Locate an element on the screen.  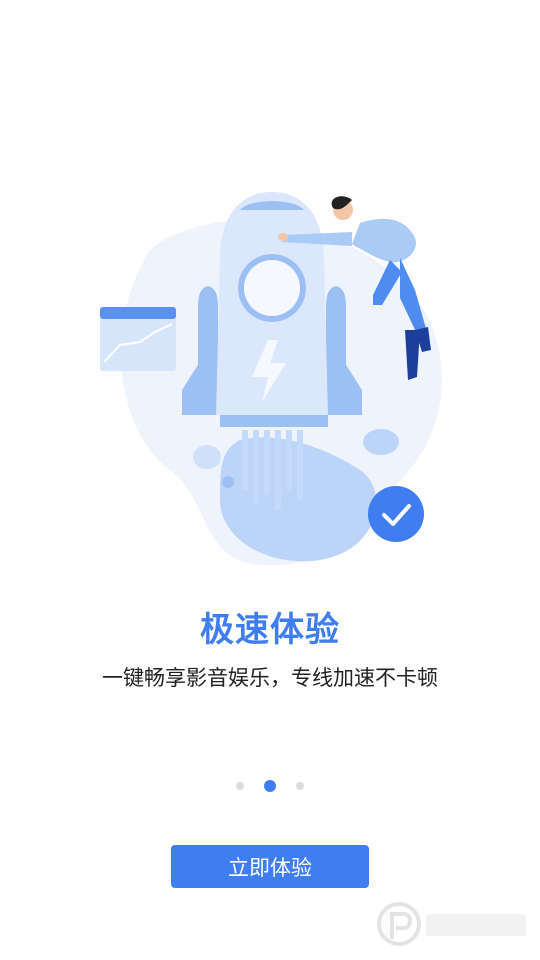
rocket-window is located at coordinates (272, 288).